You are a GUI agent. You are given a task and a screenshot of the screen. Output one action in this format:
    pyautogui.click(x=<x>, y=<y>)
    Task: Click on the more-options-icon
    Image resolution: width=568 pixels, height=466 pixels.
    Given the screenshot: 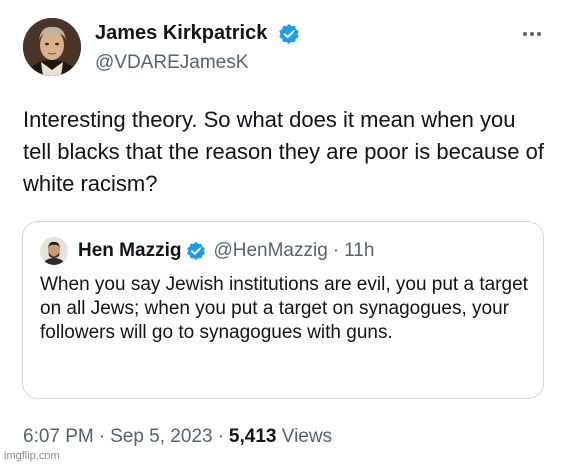 What is the action you would take?
    pyautogui.click(x=532, y=34)
    